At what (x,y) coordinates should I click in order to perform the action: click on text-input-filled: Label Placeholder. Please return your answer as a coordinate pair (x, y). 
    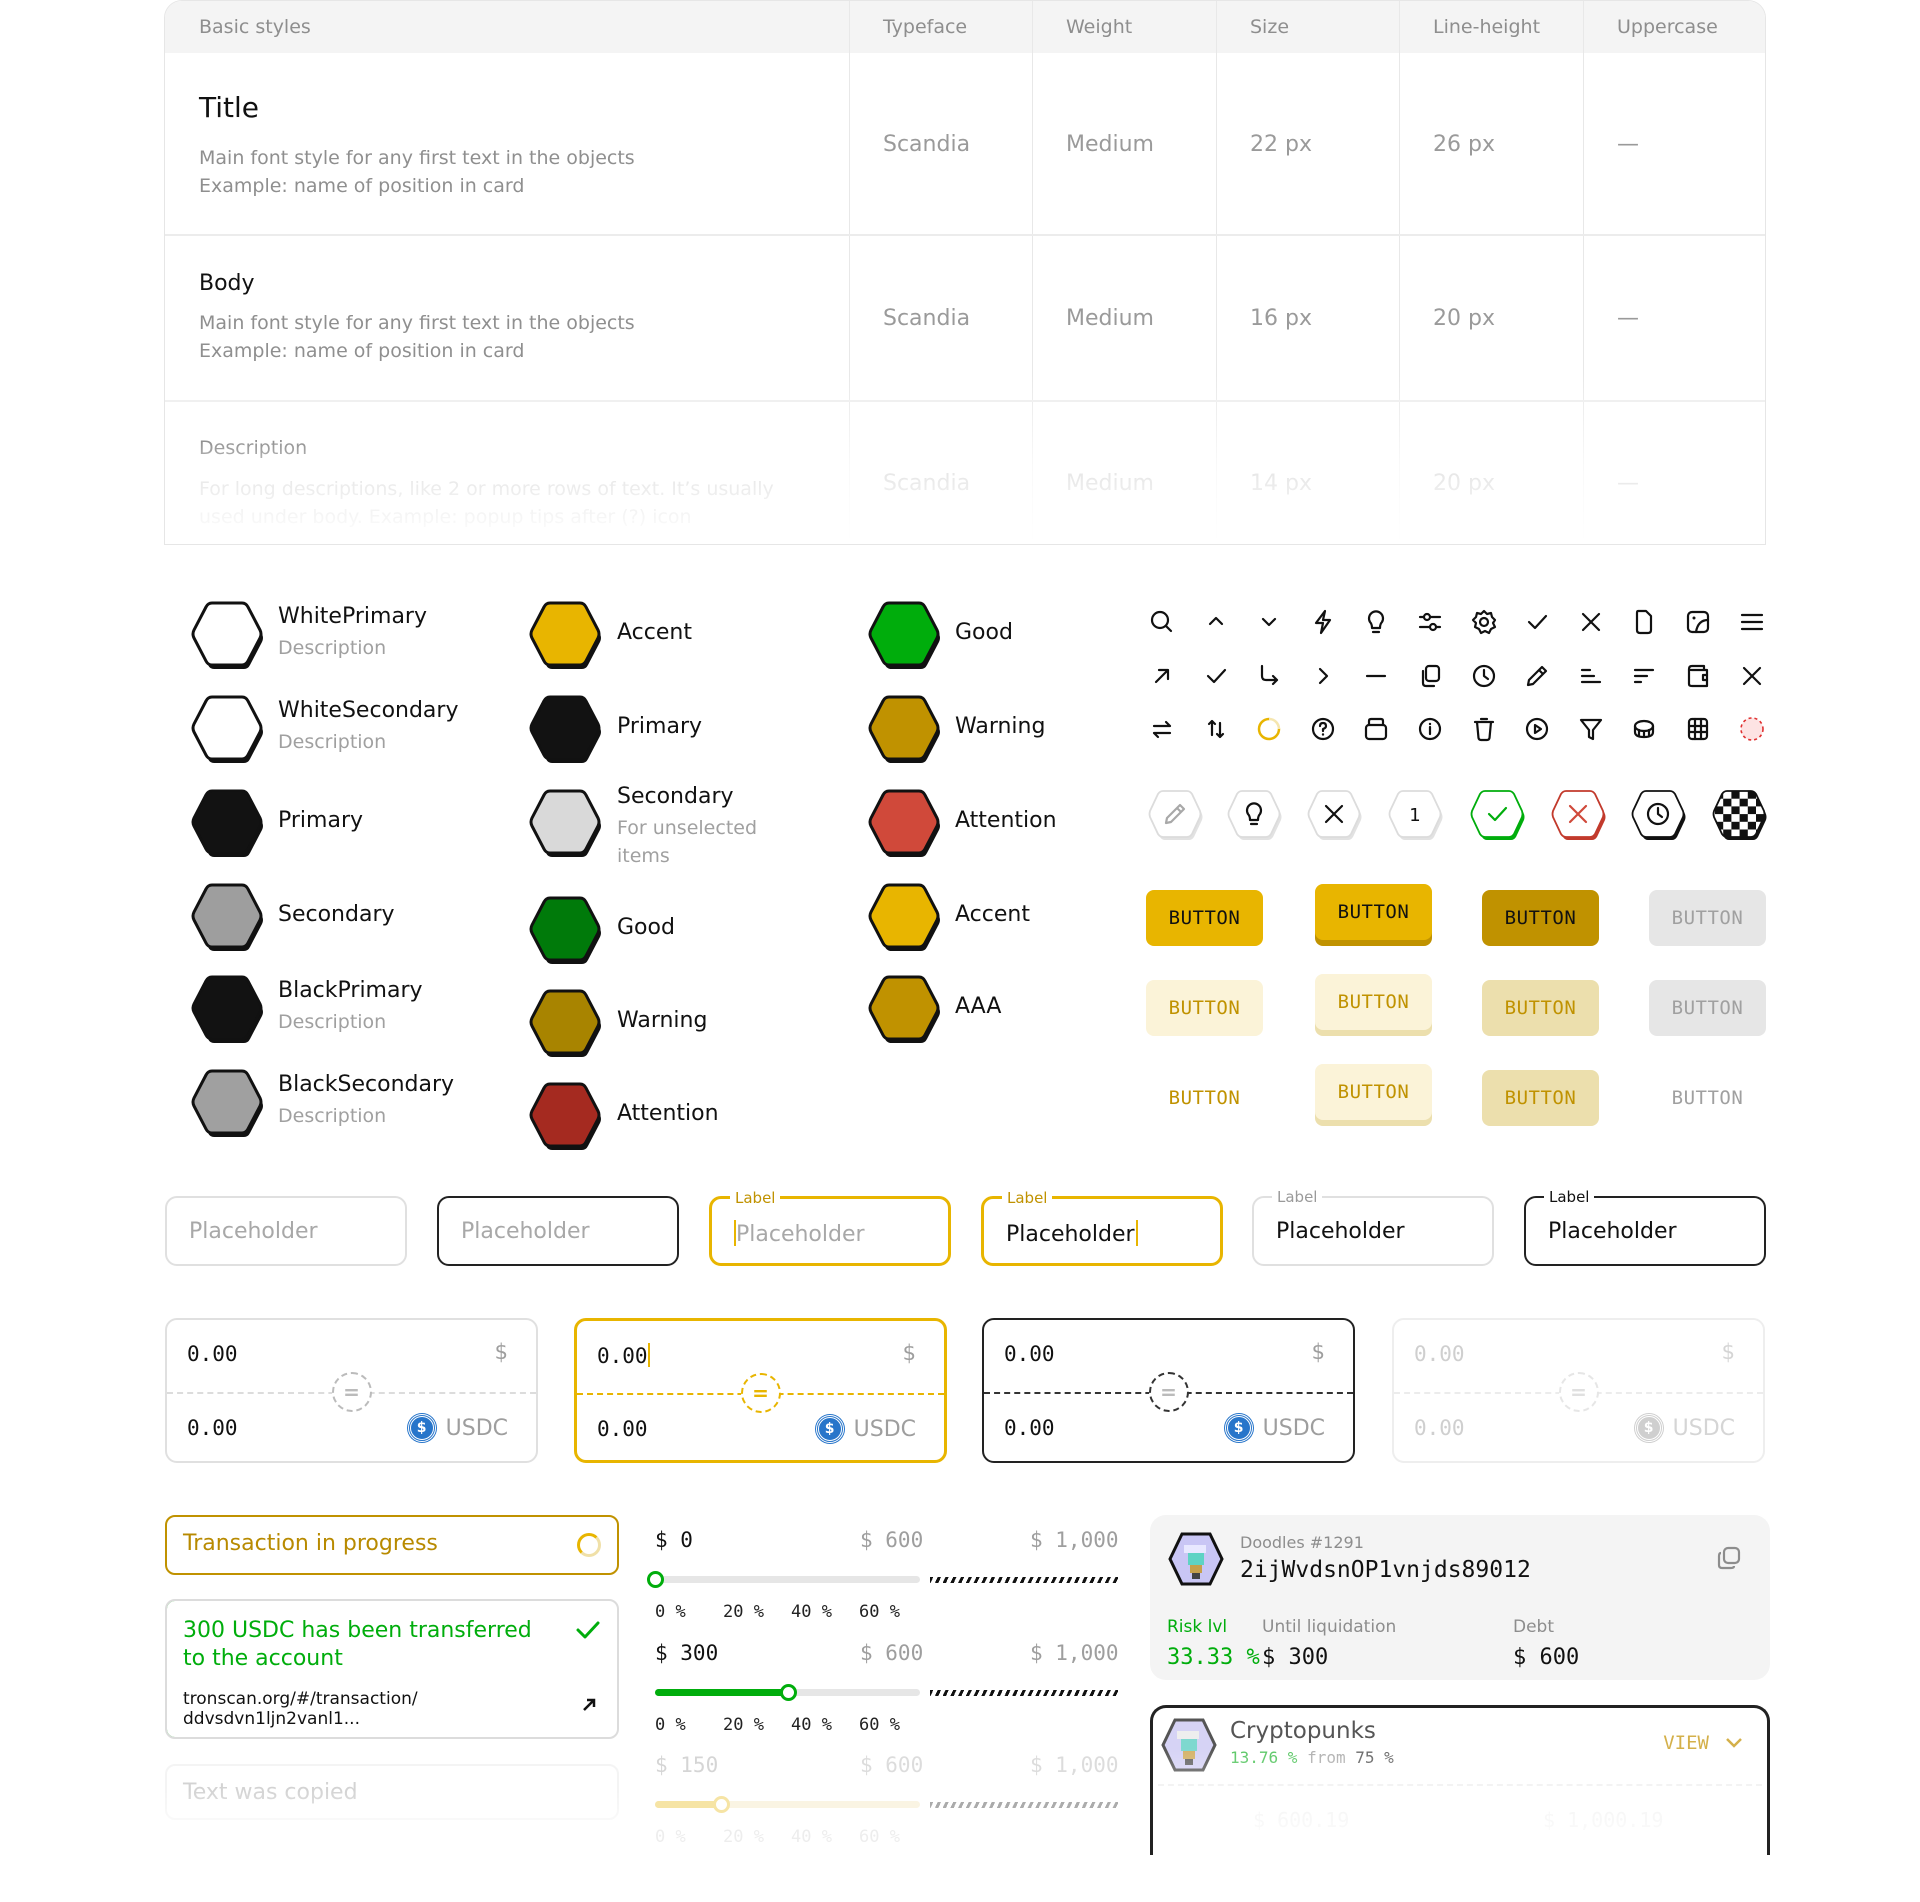
    Looking at the image, I should click on (1373, 1227).